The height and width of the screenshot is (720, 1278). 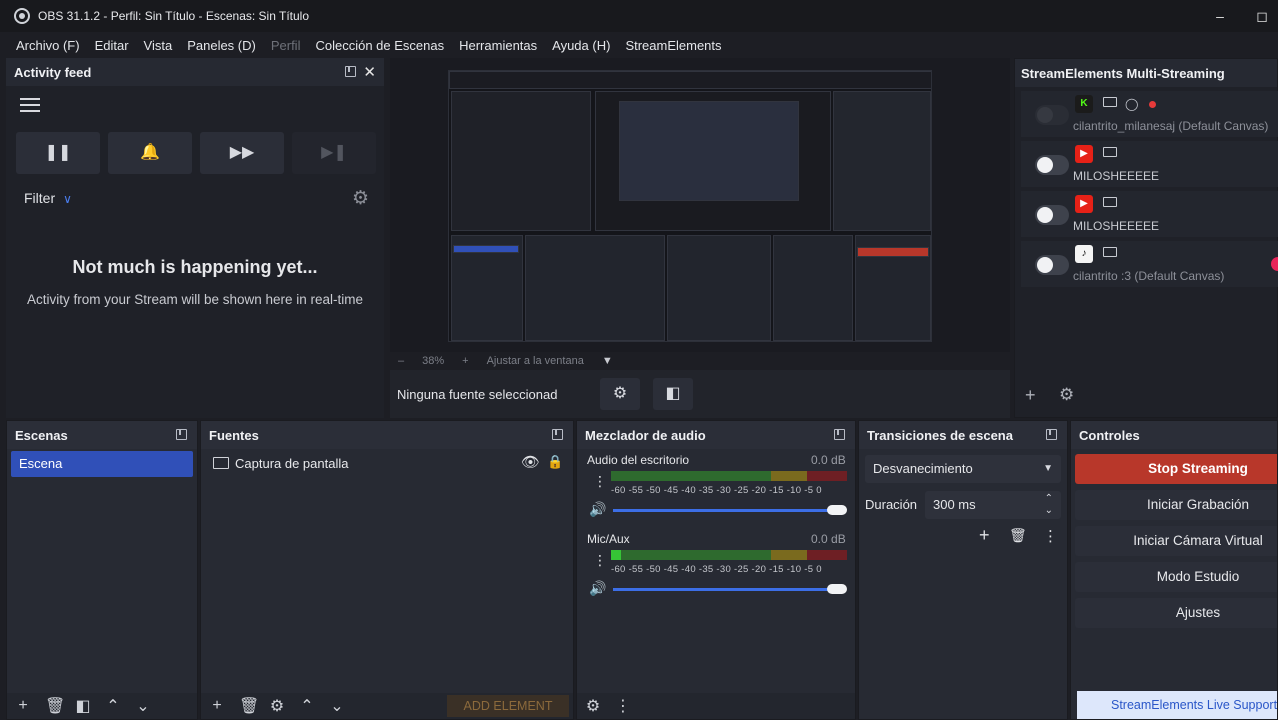 What do you see at coordinates (498, 45) in the screenshot?
I see `menu-herramientas: Herramientas` at bounding box center [498, 45].